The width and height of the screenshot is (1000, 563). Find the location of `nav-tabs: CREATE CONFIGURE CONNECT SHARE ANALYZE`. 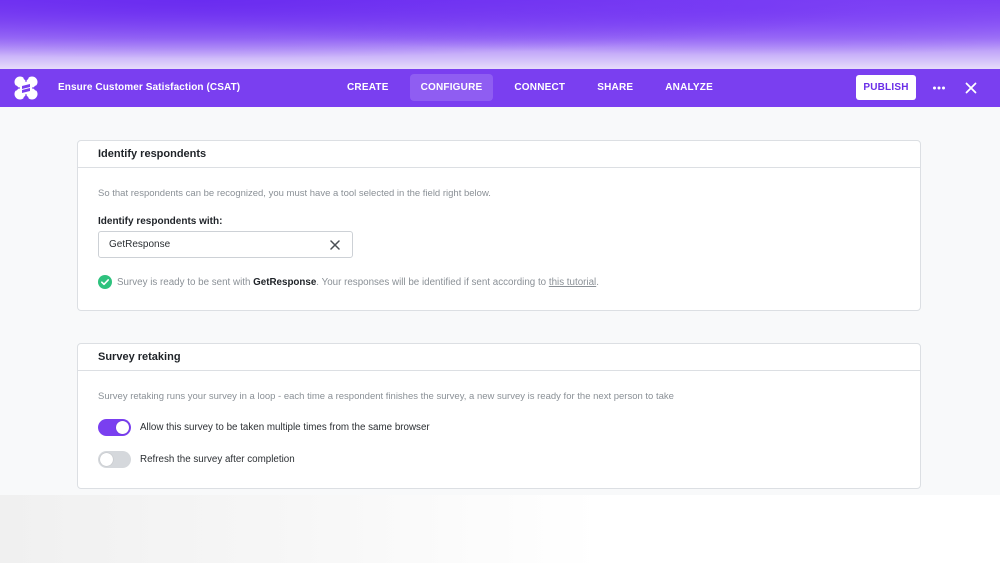

nav-tabs: CREATE CONFIGURE CONNECT SHARE ANALYZE is located at coordinates (535, 88).